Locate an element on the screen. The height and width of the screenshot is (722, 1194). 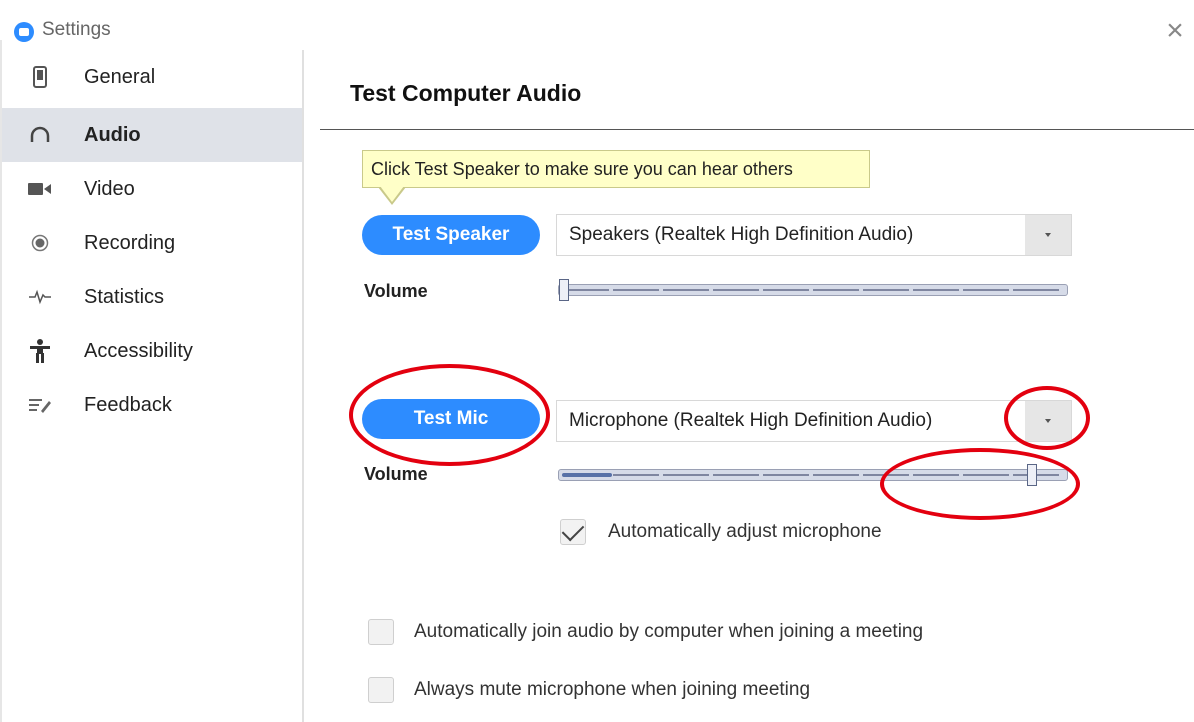
phone-icon is located at coordinates (40, 77).